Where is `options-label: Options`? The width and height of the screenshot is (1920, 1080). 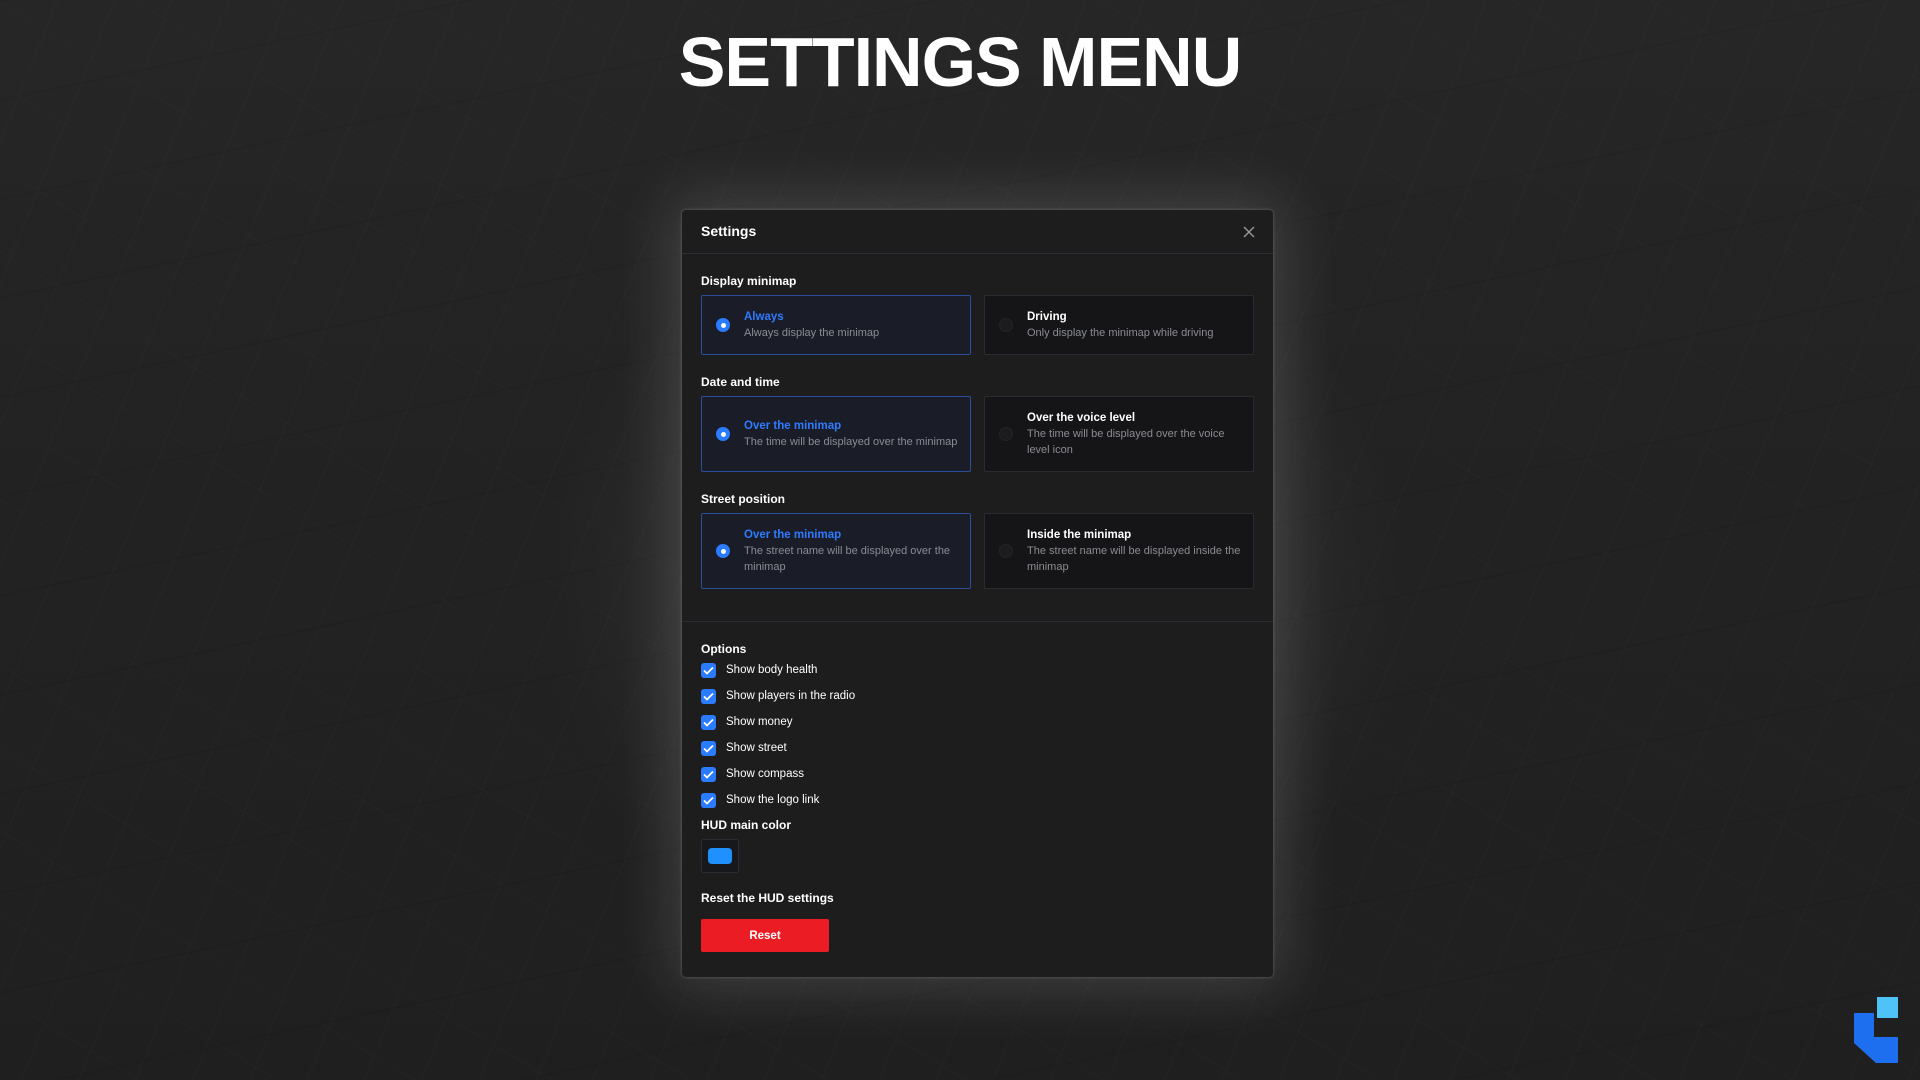 options-label: Options is located at coordinates (724, 649).